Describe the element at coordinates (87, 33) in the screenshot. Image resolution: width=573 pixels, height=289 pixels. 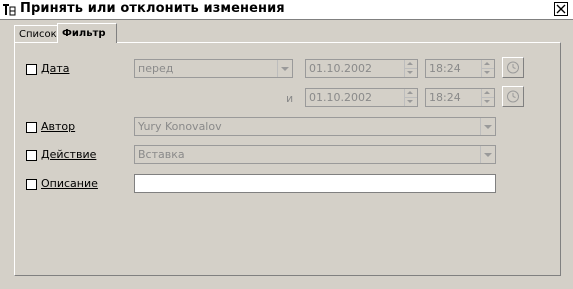
I see `tab-filter: Фильтр` at that location.